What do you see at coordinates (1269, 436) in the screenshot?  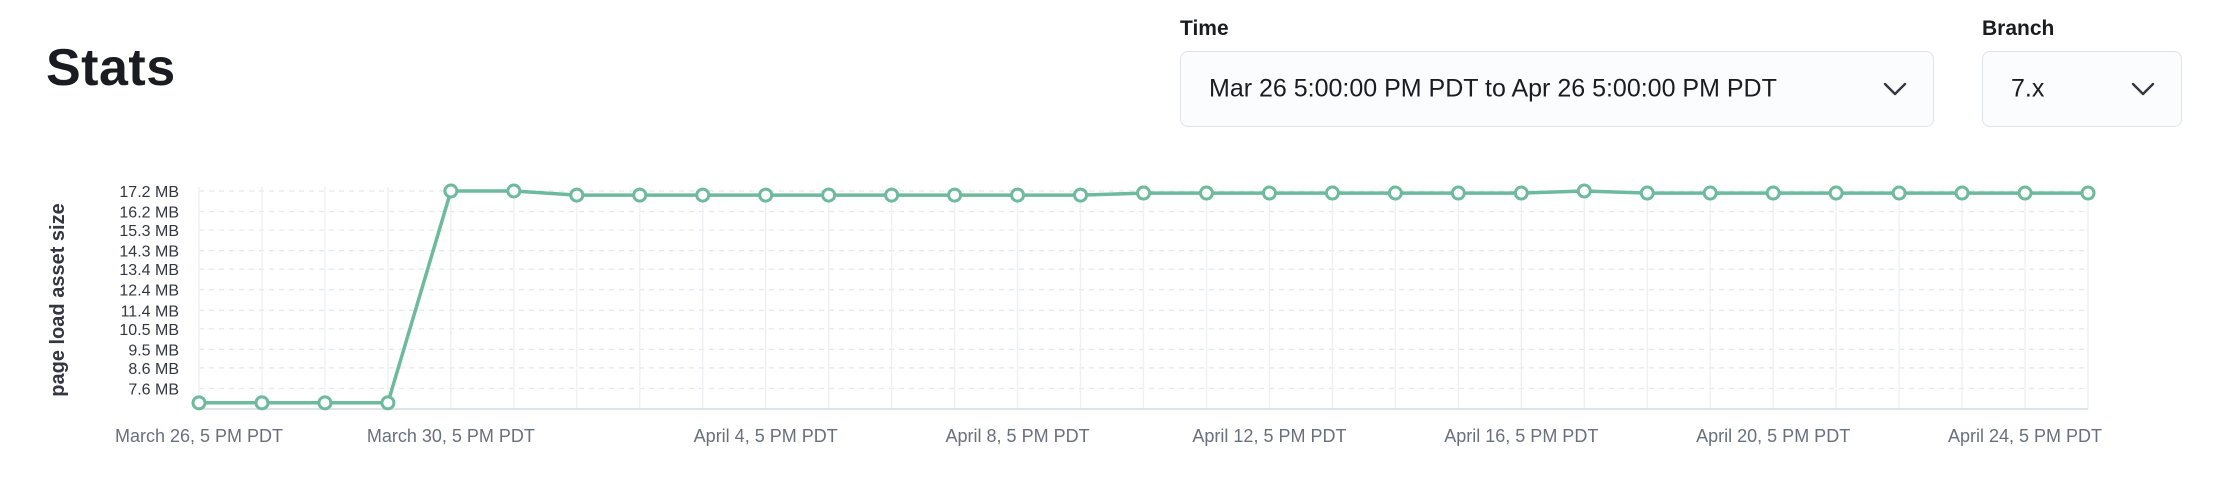 I see `x-tick-label: April 12, 5 PM PDT` at bounding box center [1269, 436].